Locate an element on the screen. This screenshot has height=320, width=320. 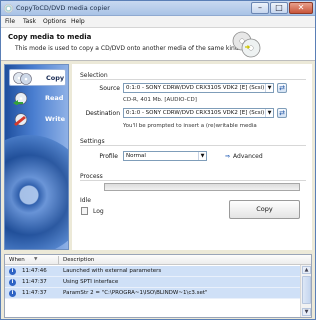
app-disc-icon is located at coordinates (8, 8).